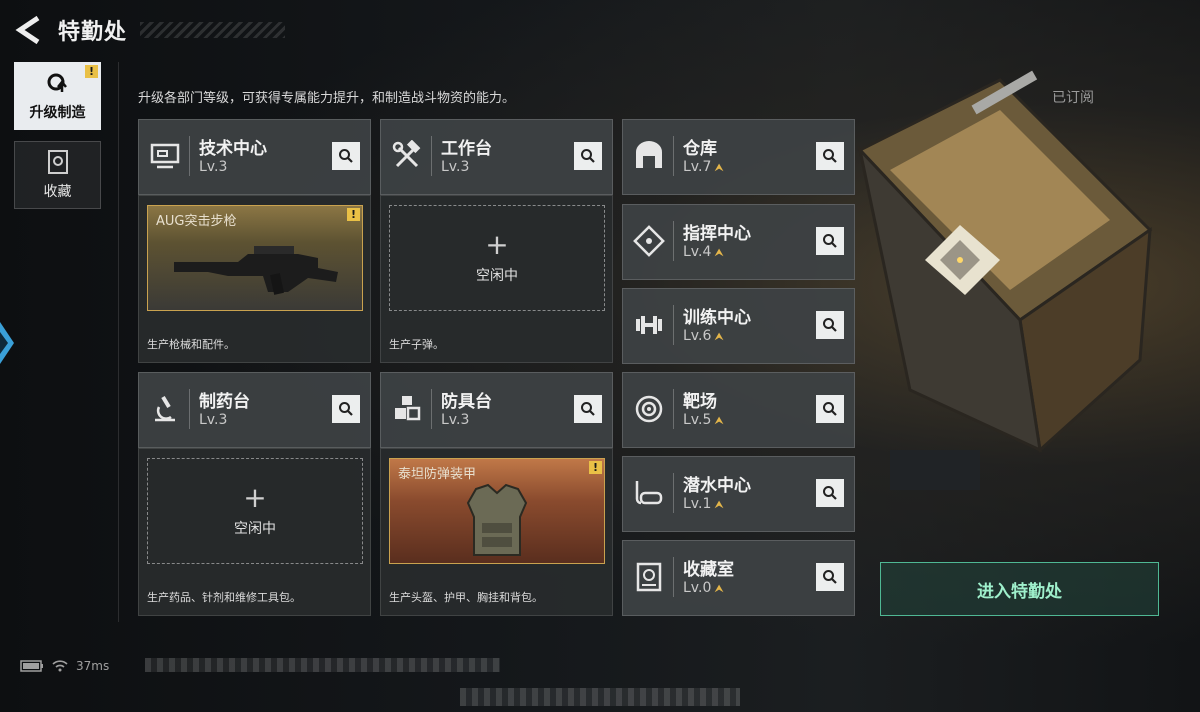 The image size is (1200, 712). I want to click on production-caption: 生产子弹。, so click(416, 344).